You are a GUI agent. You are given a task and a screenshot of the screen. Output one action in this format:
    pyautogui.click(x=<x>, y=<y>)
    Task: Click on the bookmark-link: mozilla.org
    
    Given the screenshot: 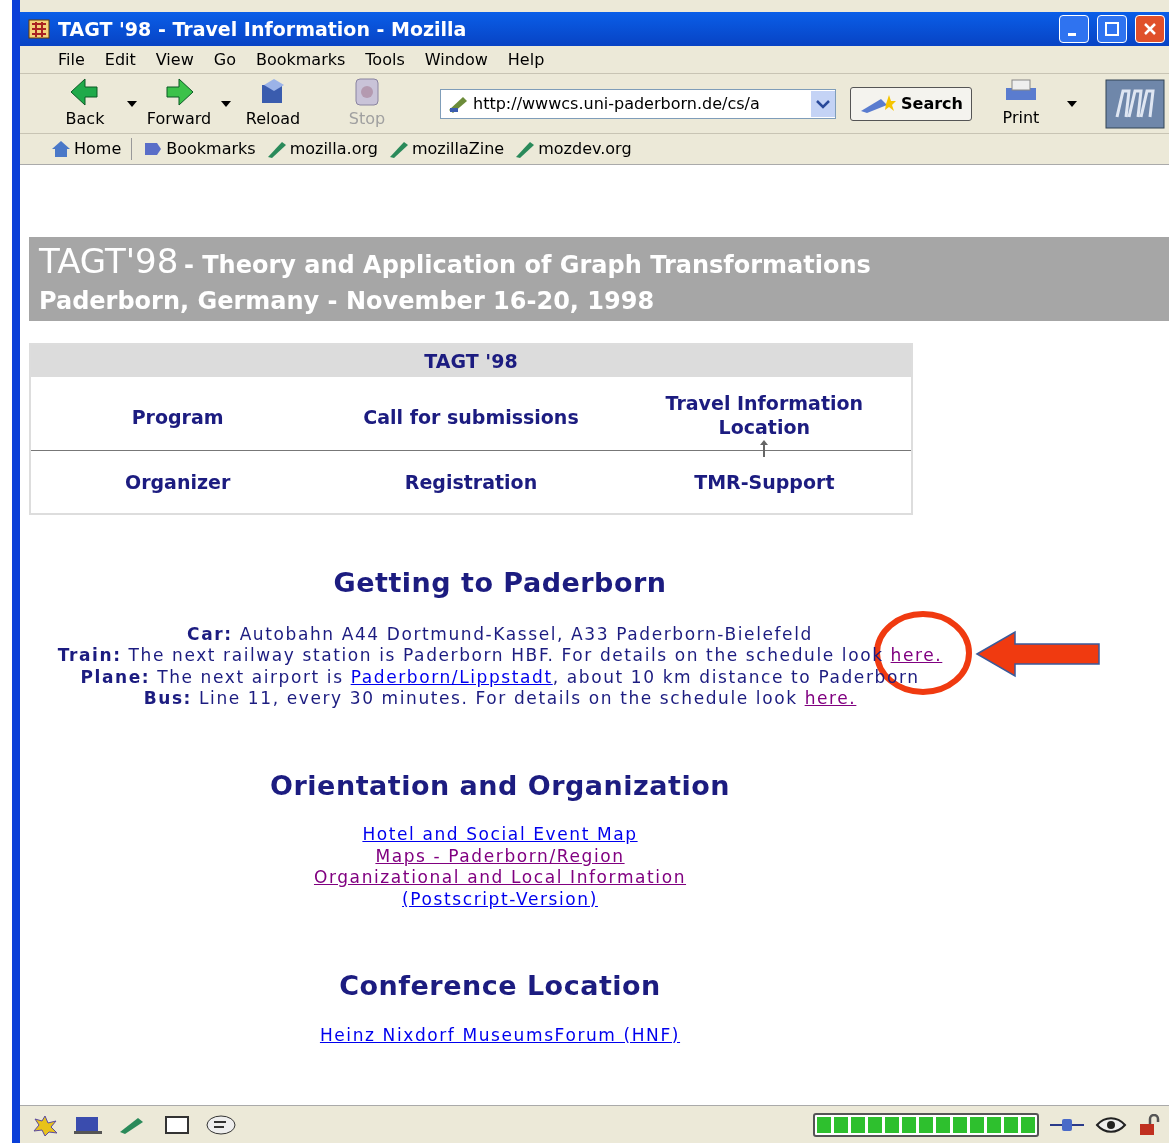 What is the action you would take?
    pyautogui.click(x=321, y=149)
    